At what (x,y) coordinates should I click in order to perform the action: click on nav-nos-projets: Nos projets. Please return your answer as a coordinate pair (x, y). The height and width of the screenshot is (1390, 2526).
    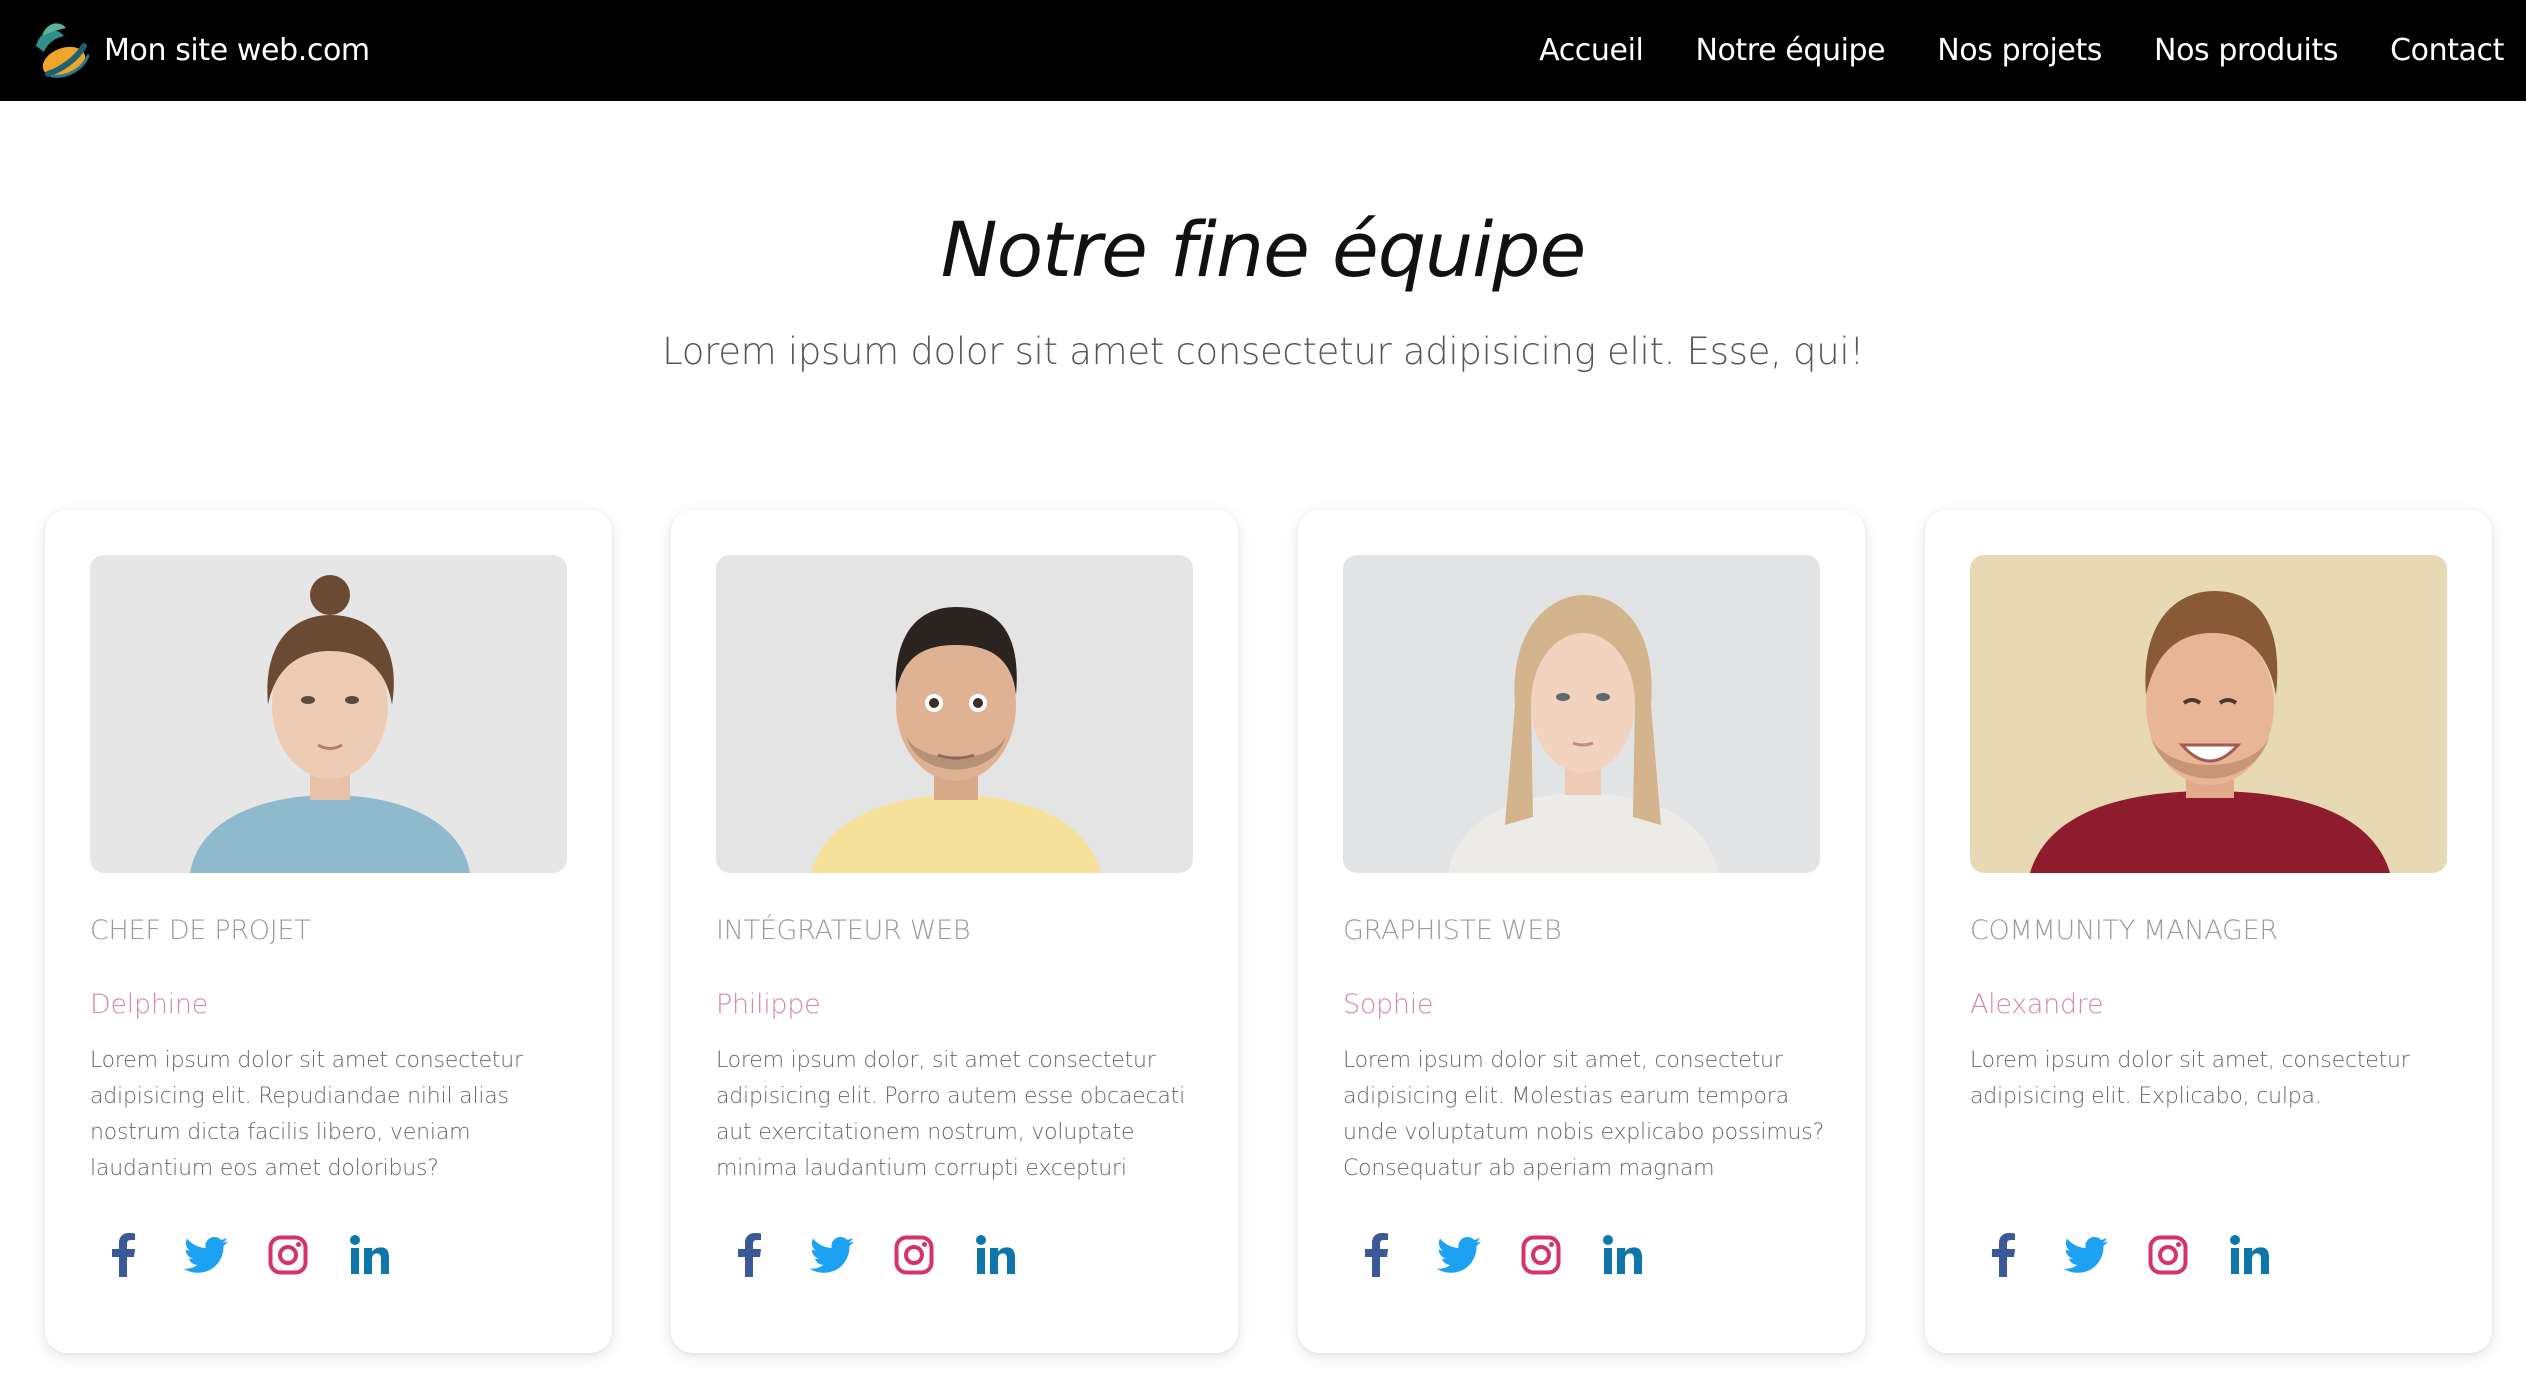
    Looking at the image, I should click on (2019, 50).